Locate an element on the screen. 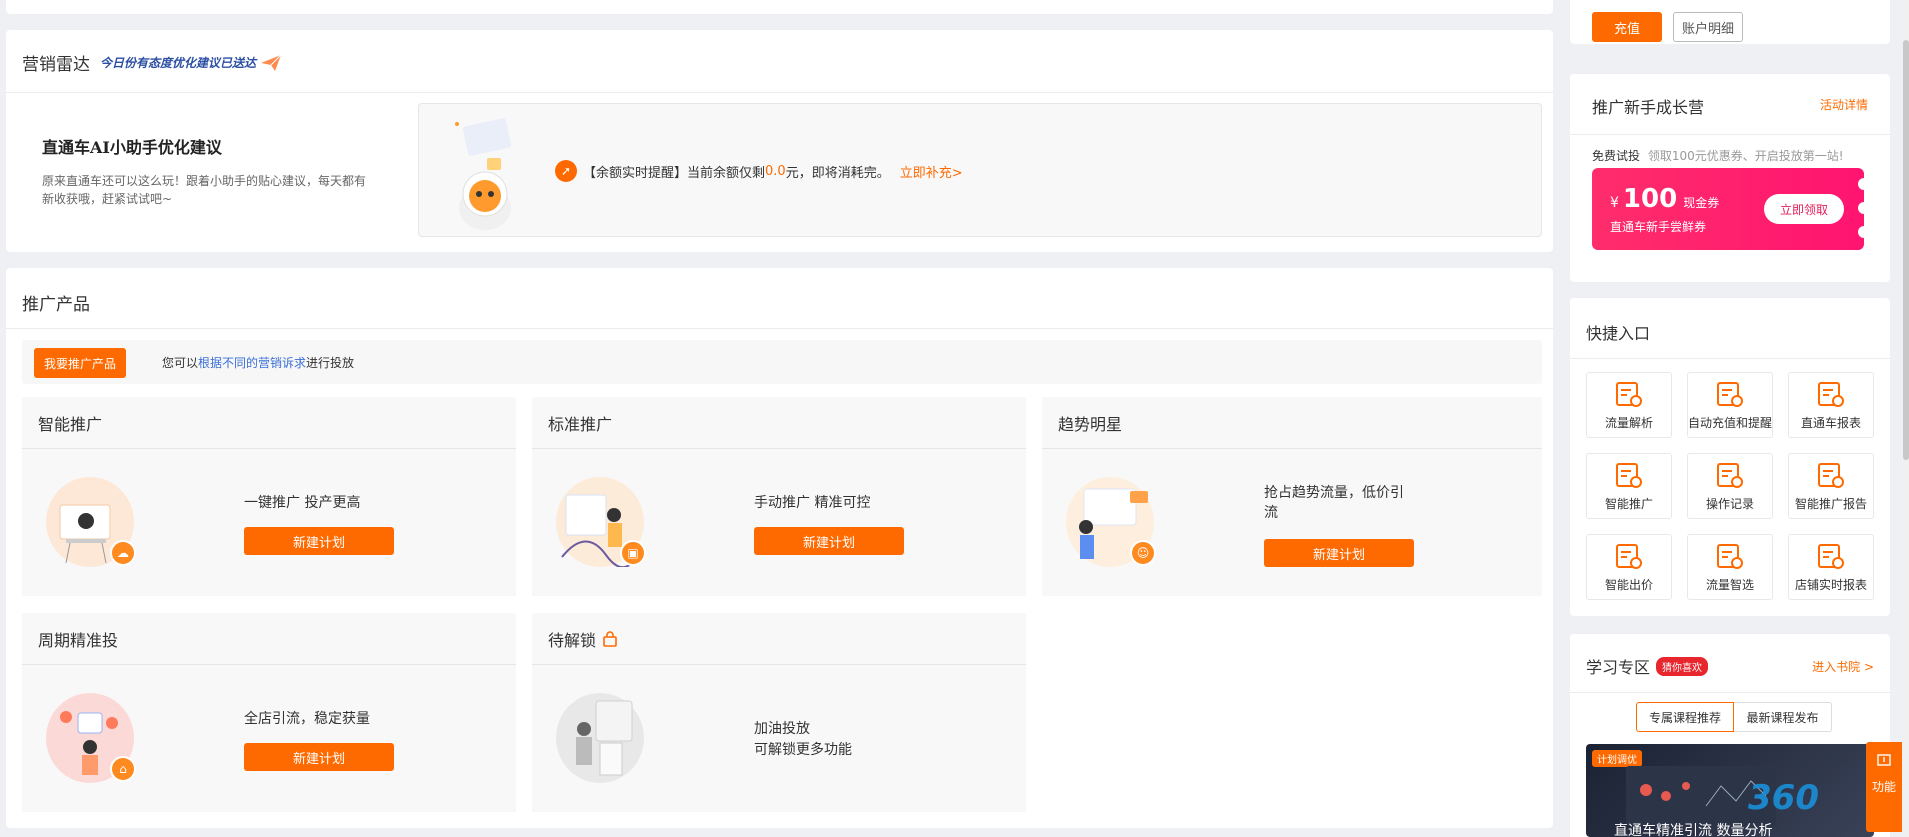  watermark-logo: 360 is located at coordinates (1783, 798).